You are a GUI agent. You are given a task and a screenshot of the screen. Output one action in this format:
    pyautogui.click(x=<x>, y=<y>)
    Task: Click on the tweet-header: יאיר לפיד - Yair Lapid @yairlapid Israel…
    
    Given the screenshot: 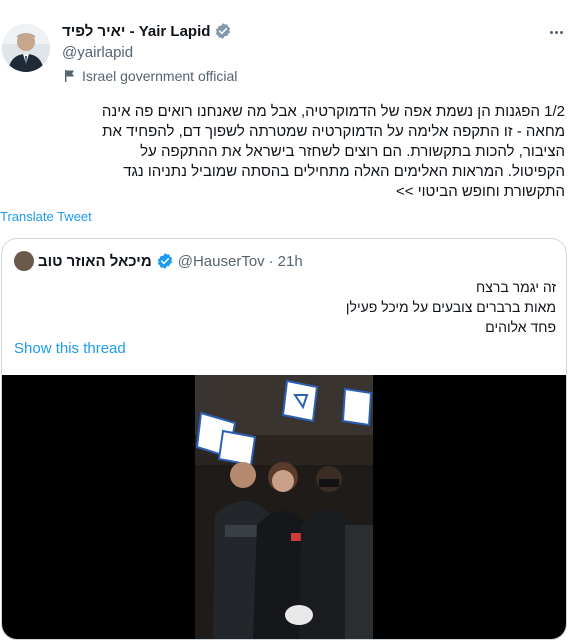 What is the action you would take?
    pyautogui.click(x=290, y=53)
    